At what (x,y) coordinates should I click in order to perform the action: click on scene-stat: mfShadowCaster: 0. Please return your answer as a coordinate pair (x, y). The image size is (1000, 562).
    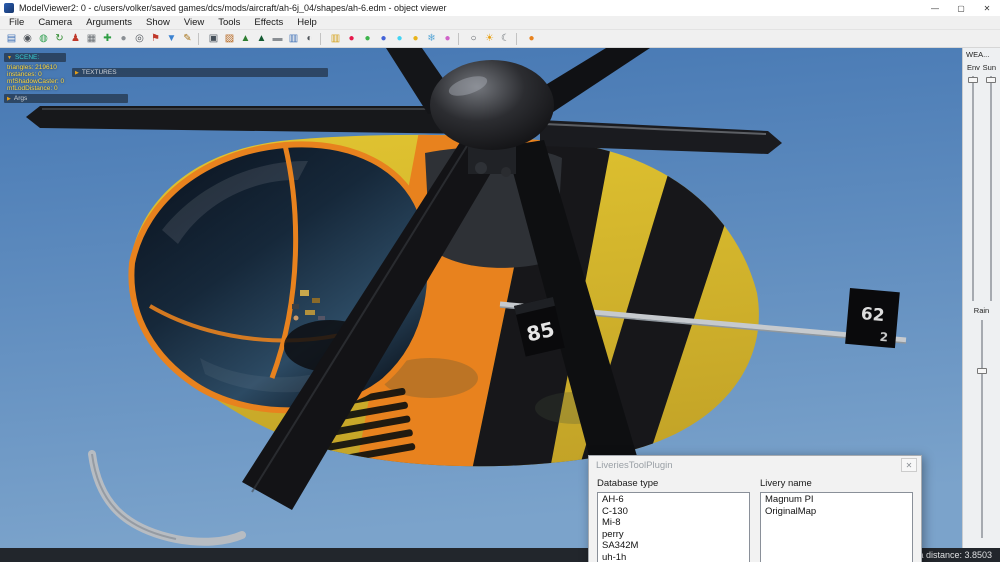
    Looking at the image, I should click on (36, 81).